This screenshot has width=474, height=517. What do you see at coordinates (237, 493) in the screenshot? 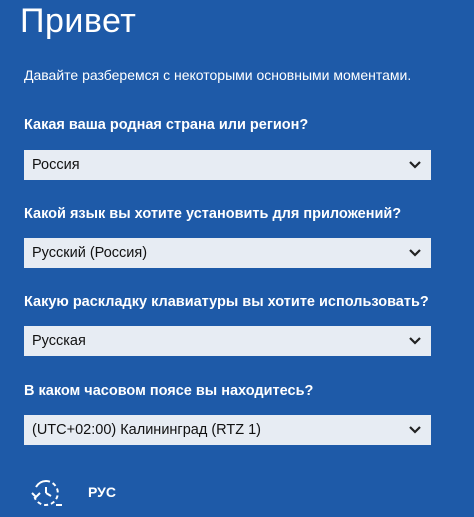
I see `bottom-bar: РУС` at bounding box center [237, 493].